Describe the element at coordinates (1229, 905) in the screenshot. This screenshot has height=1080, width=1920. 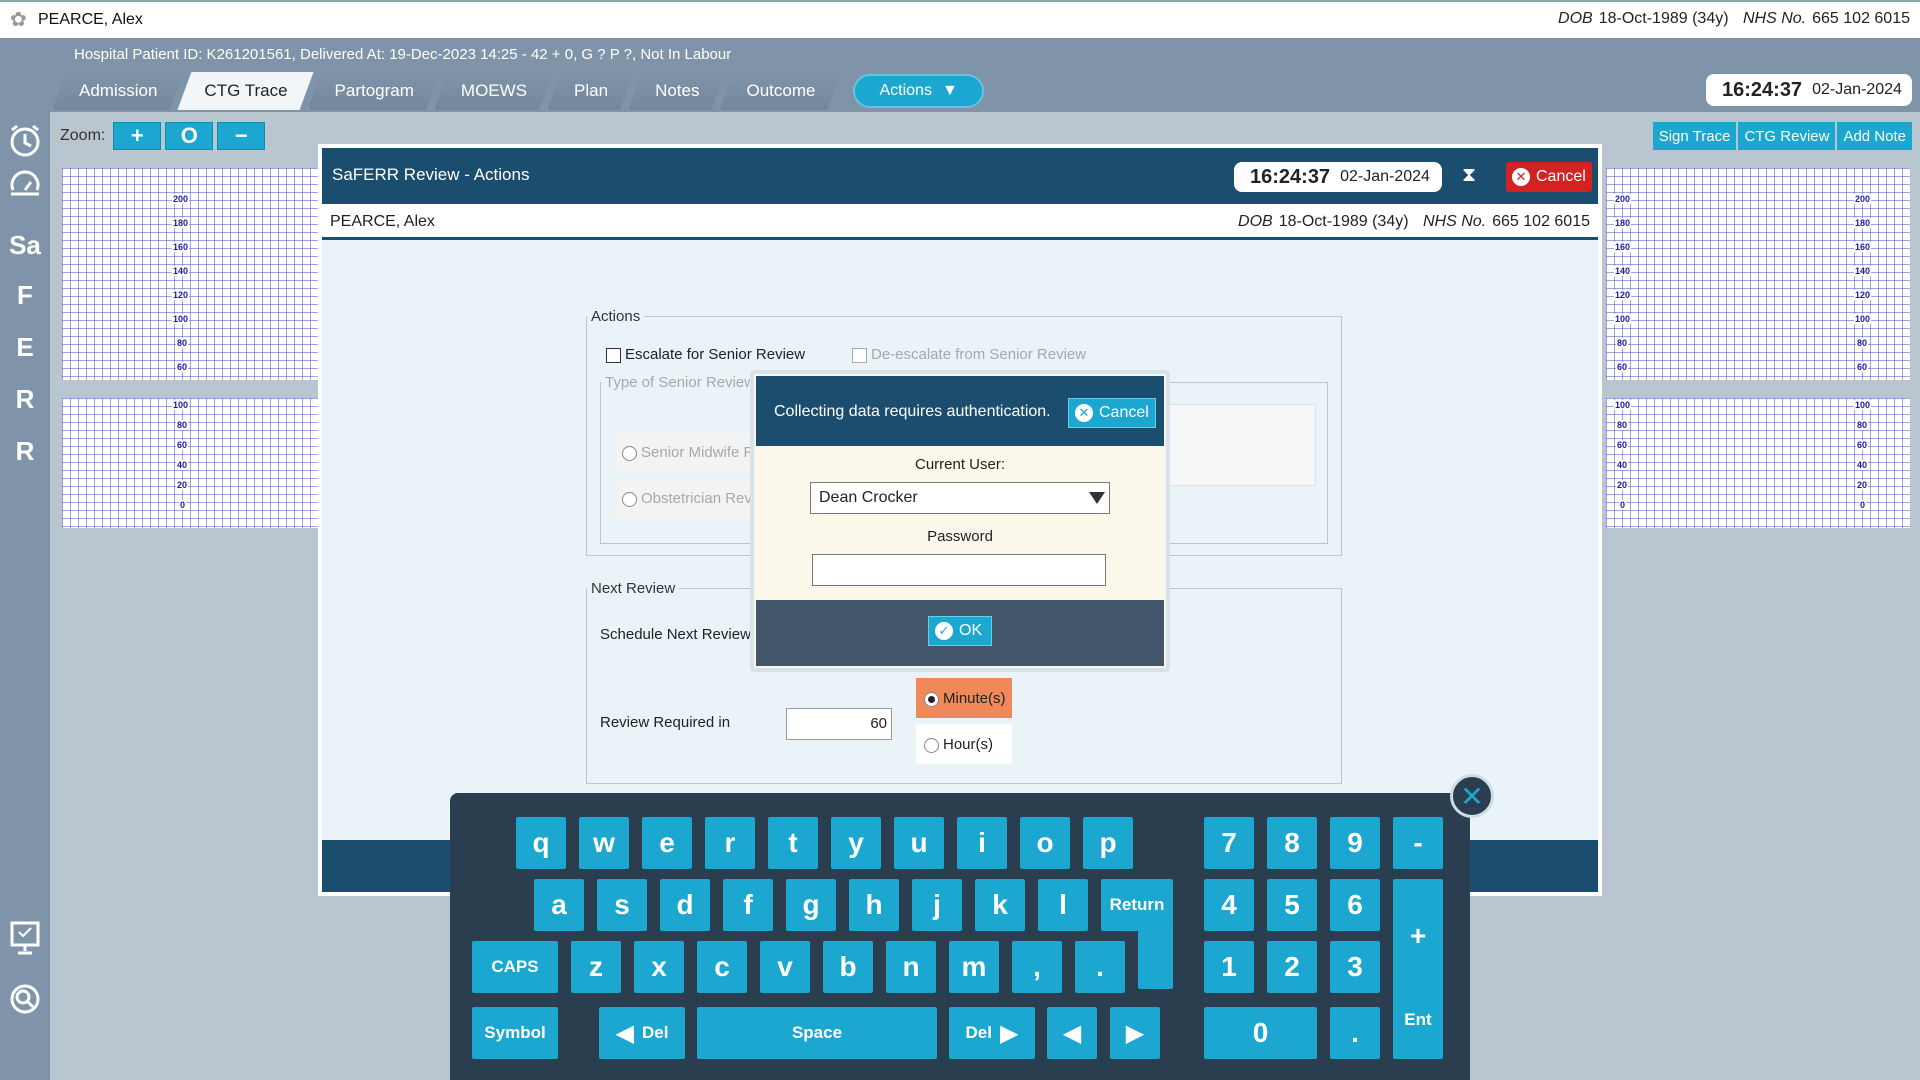
I see `key-4: 4` at that location.